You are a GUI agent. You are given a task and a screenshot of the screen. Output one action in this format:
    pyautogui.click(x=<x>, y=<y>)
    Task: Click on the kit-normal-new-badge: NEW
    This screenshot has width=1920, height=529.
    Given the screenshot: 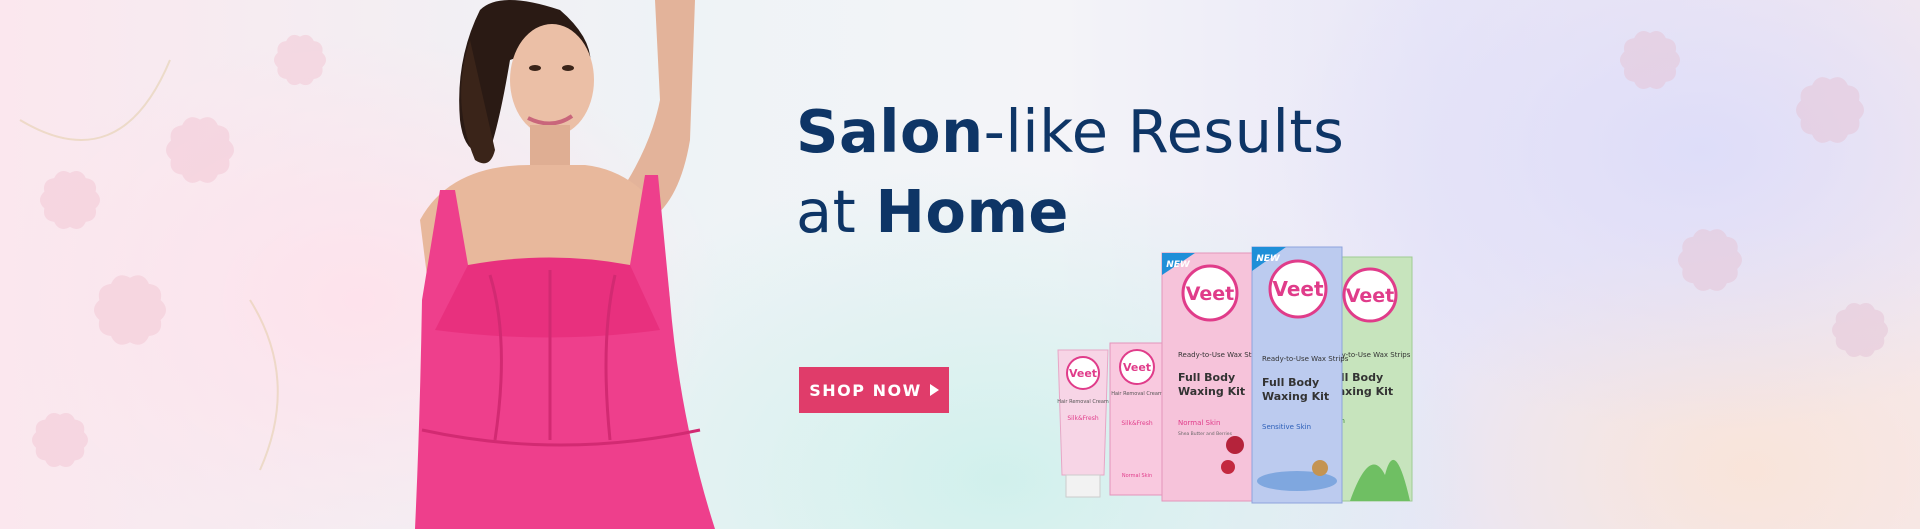 What is the action you would take?
    pyautogui.click(x=1178, y=265)
    